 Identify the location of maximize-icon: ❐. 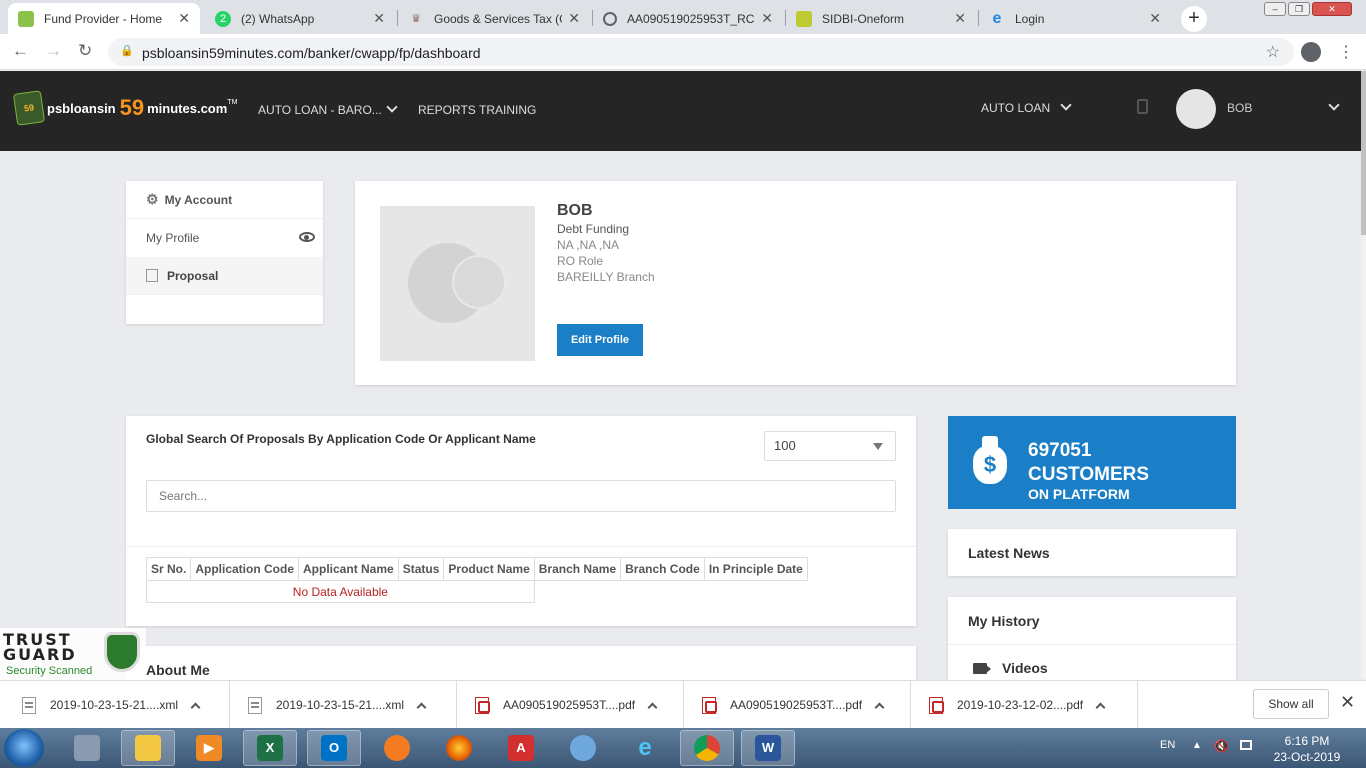
(1299, 9).